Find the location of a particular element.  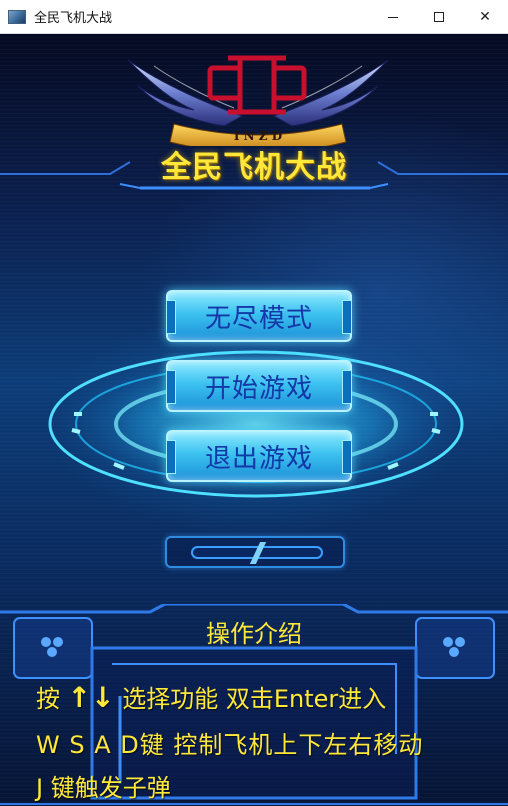

minimize-icon is located at coordinates (393, 17).